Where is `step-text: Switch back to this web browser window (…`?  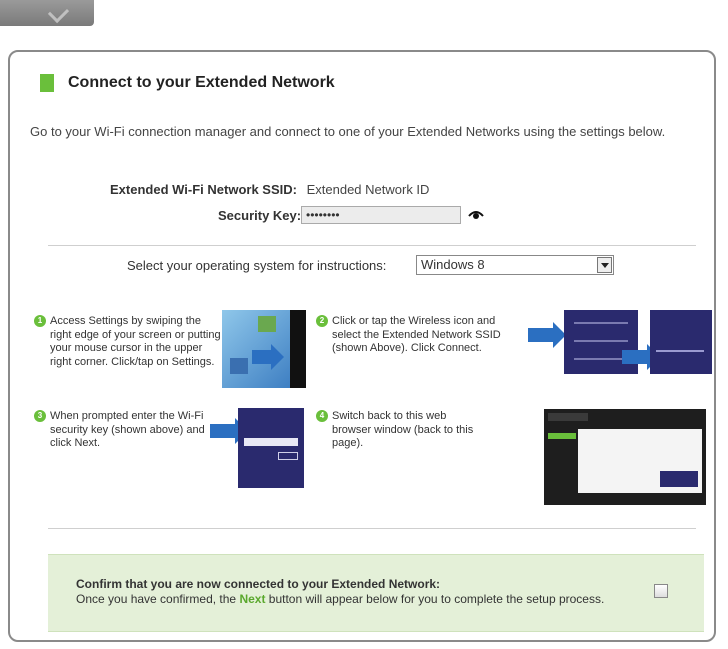 step-text: Switch back to this web browser window (… is located at coordinates (403, 429).